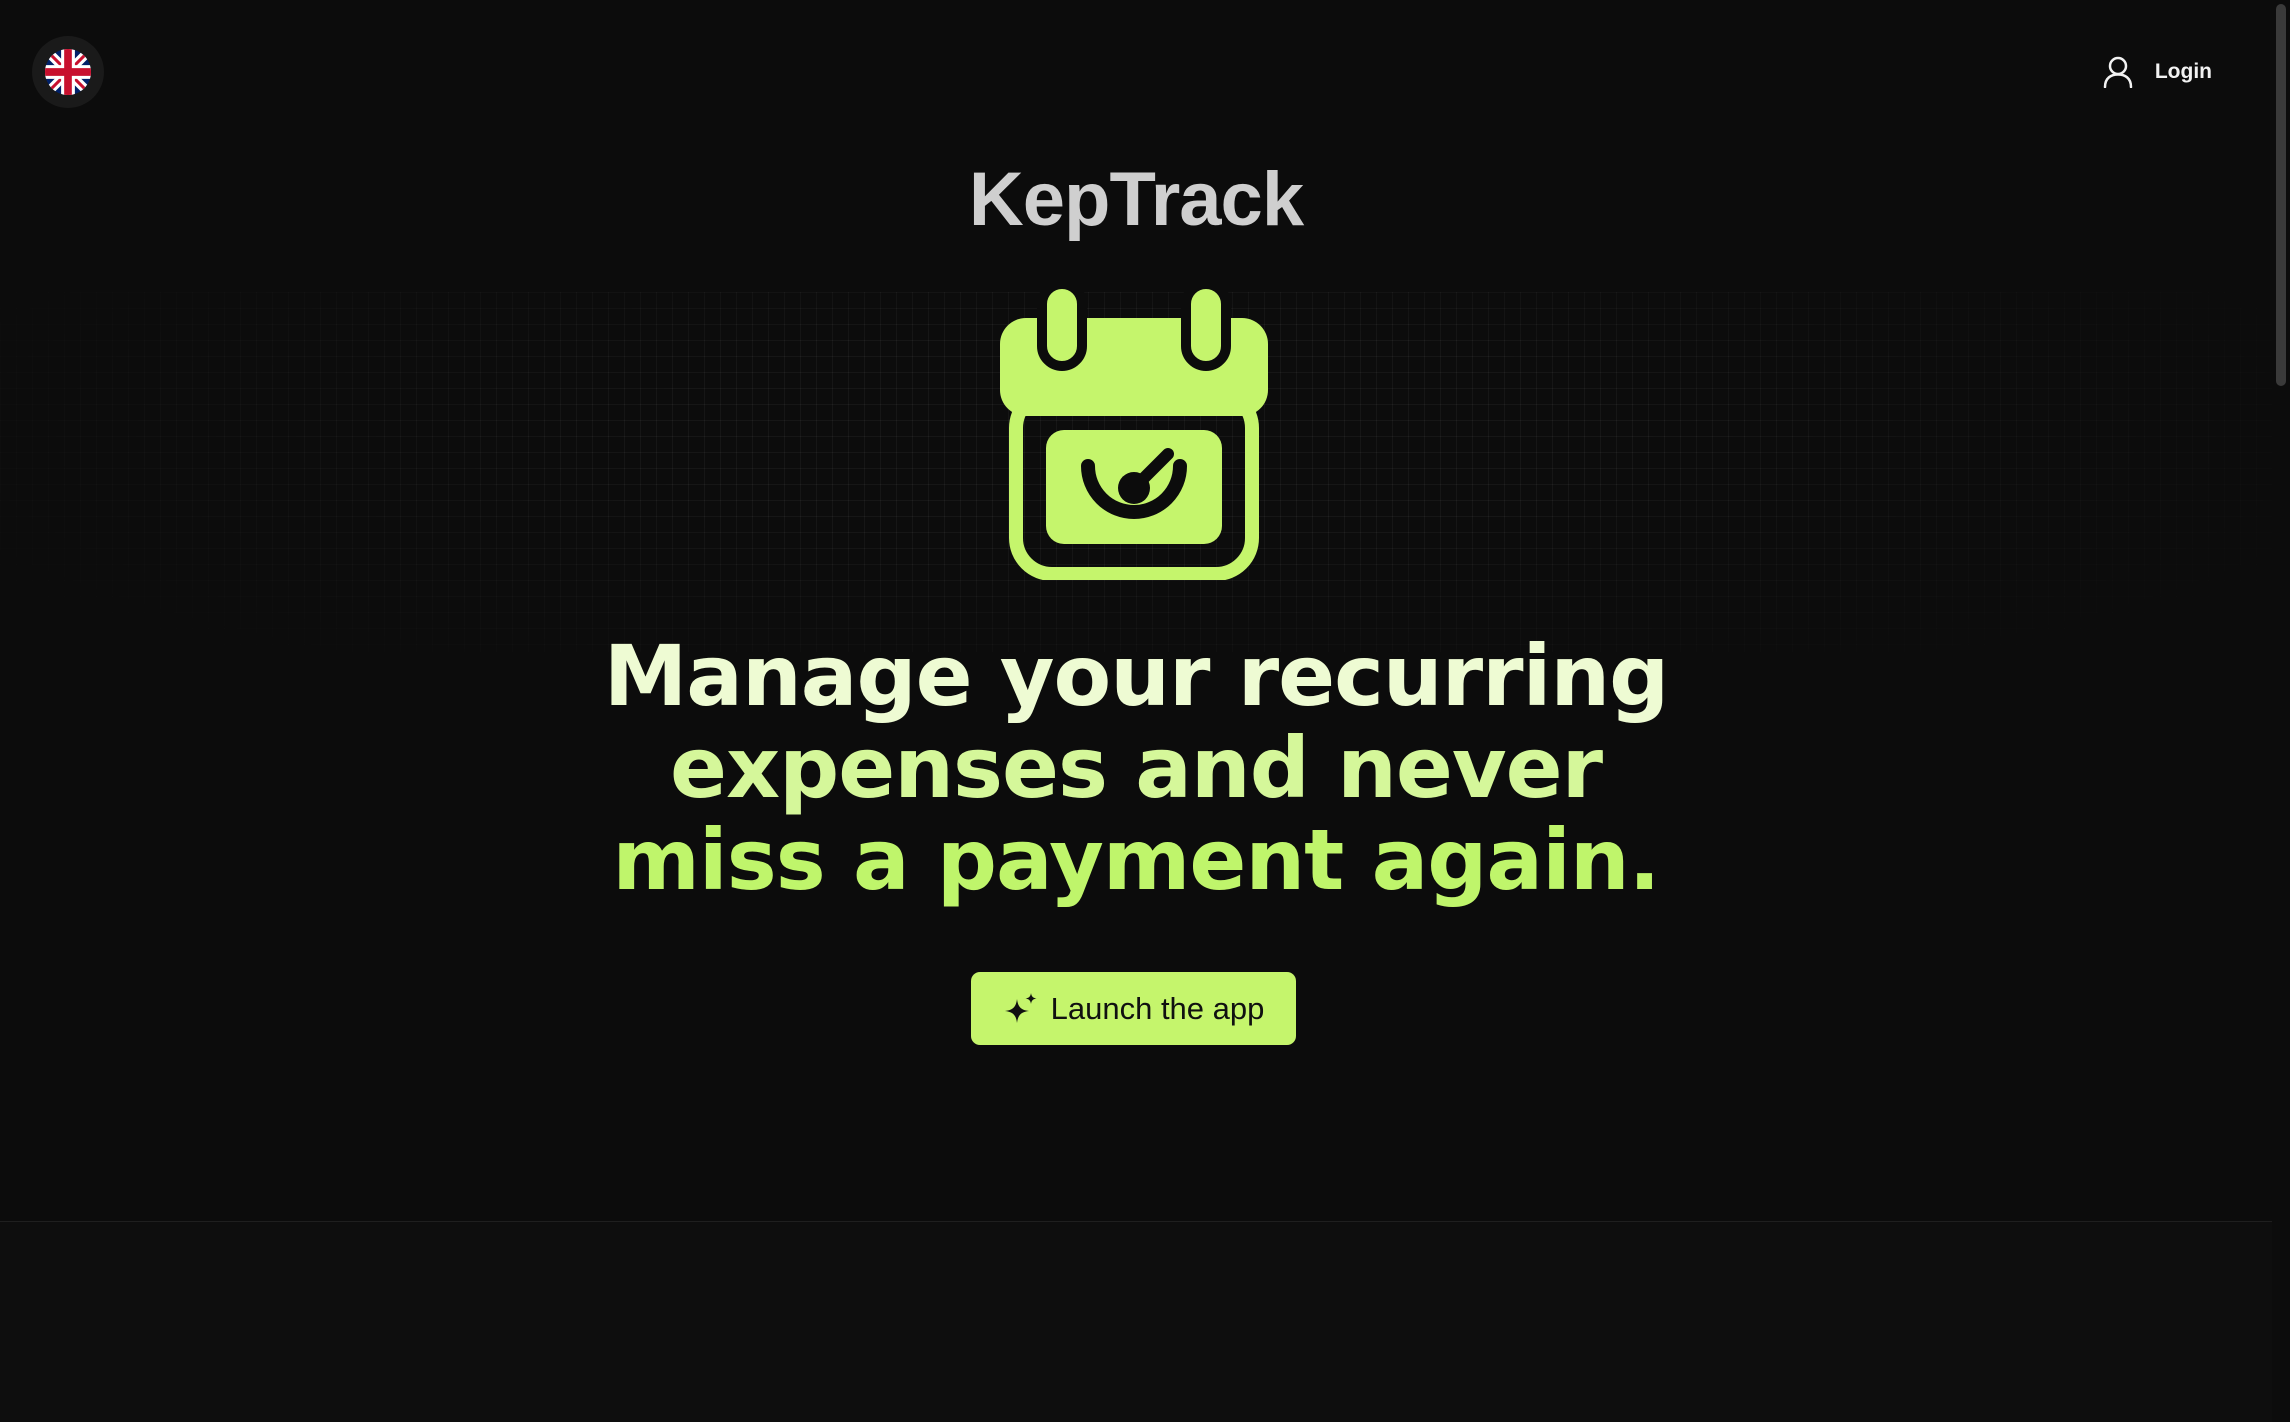 This screenshot has width=2290, height=1422. What do you see at coordinates (2281, 711) in the screenshot?
I see `page-scrollbar` at bounding box center [2281, 711].